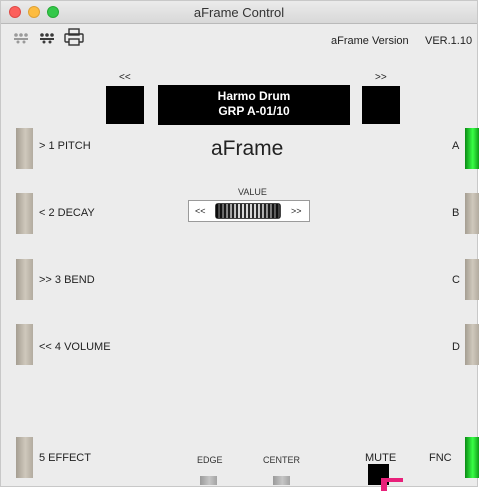 The width and height of the screenshot is (482, 491). What do you see at coordinates (24, 148) in the screenshot?
I see `knob-pitch` at bounding box center [24, 148].